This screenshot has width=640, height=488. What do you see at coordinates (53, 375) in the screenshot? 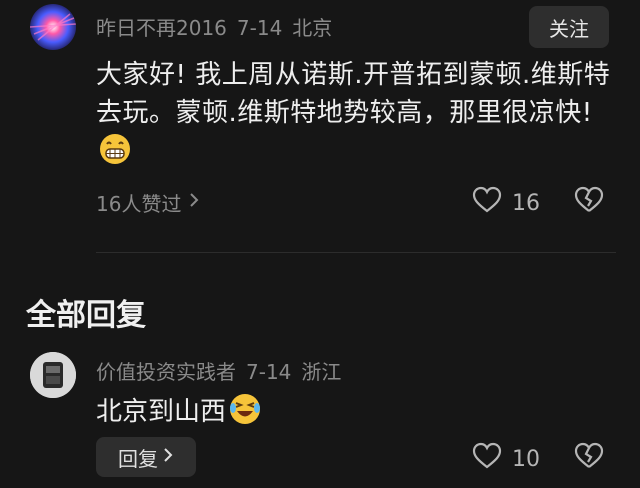
I see `replier-avatar` at bounding box center [53, 375].